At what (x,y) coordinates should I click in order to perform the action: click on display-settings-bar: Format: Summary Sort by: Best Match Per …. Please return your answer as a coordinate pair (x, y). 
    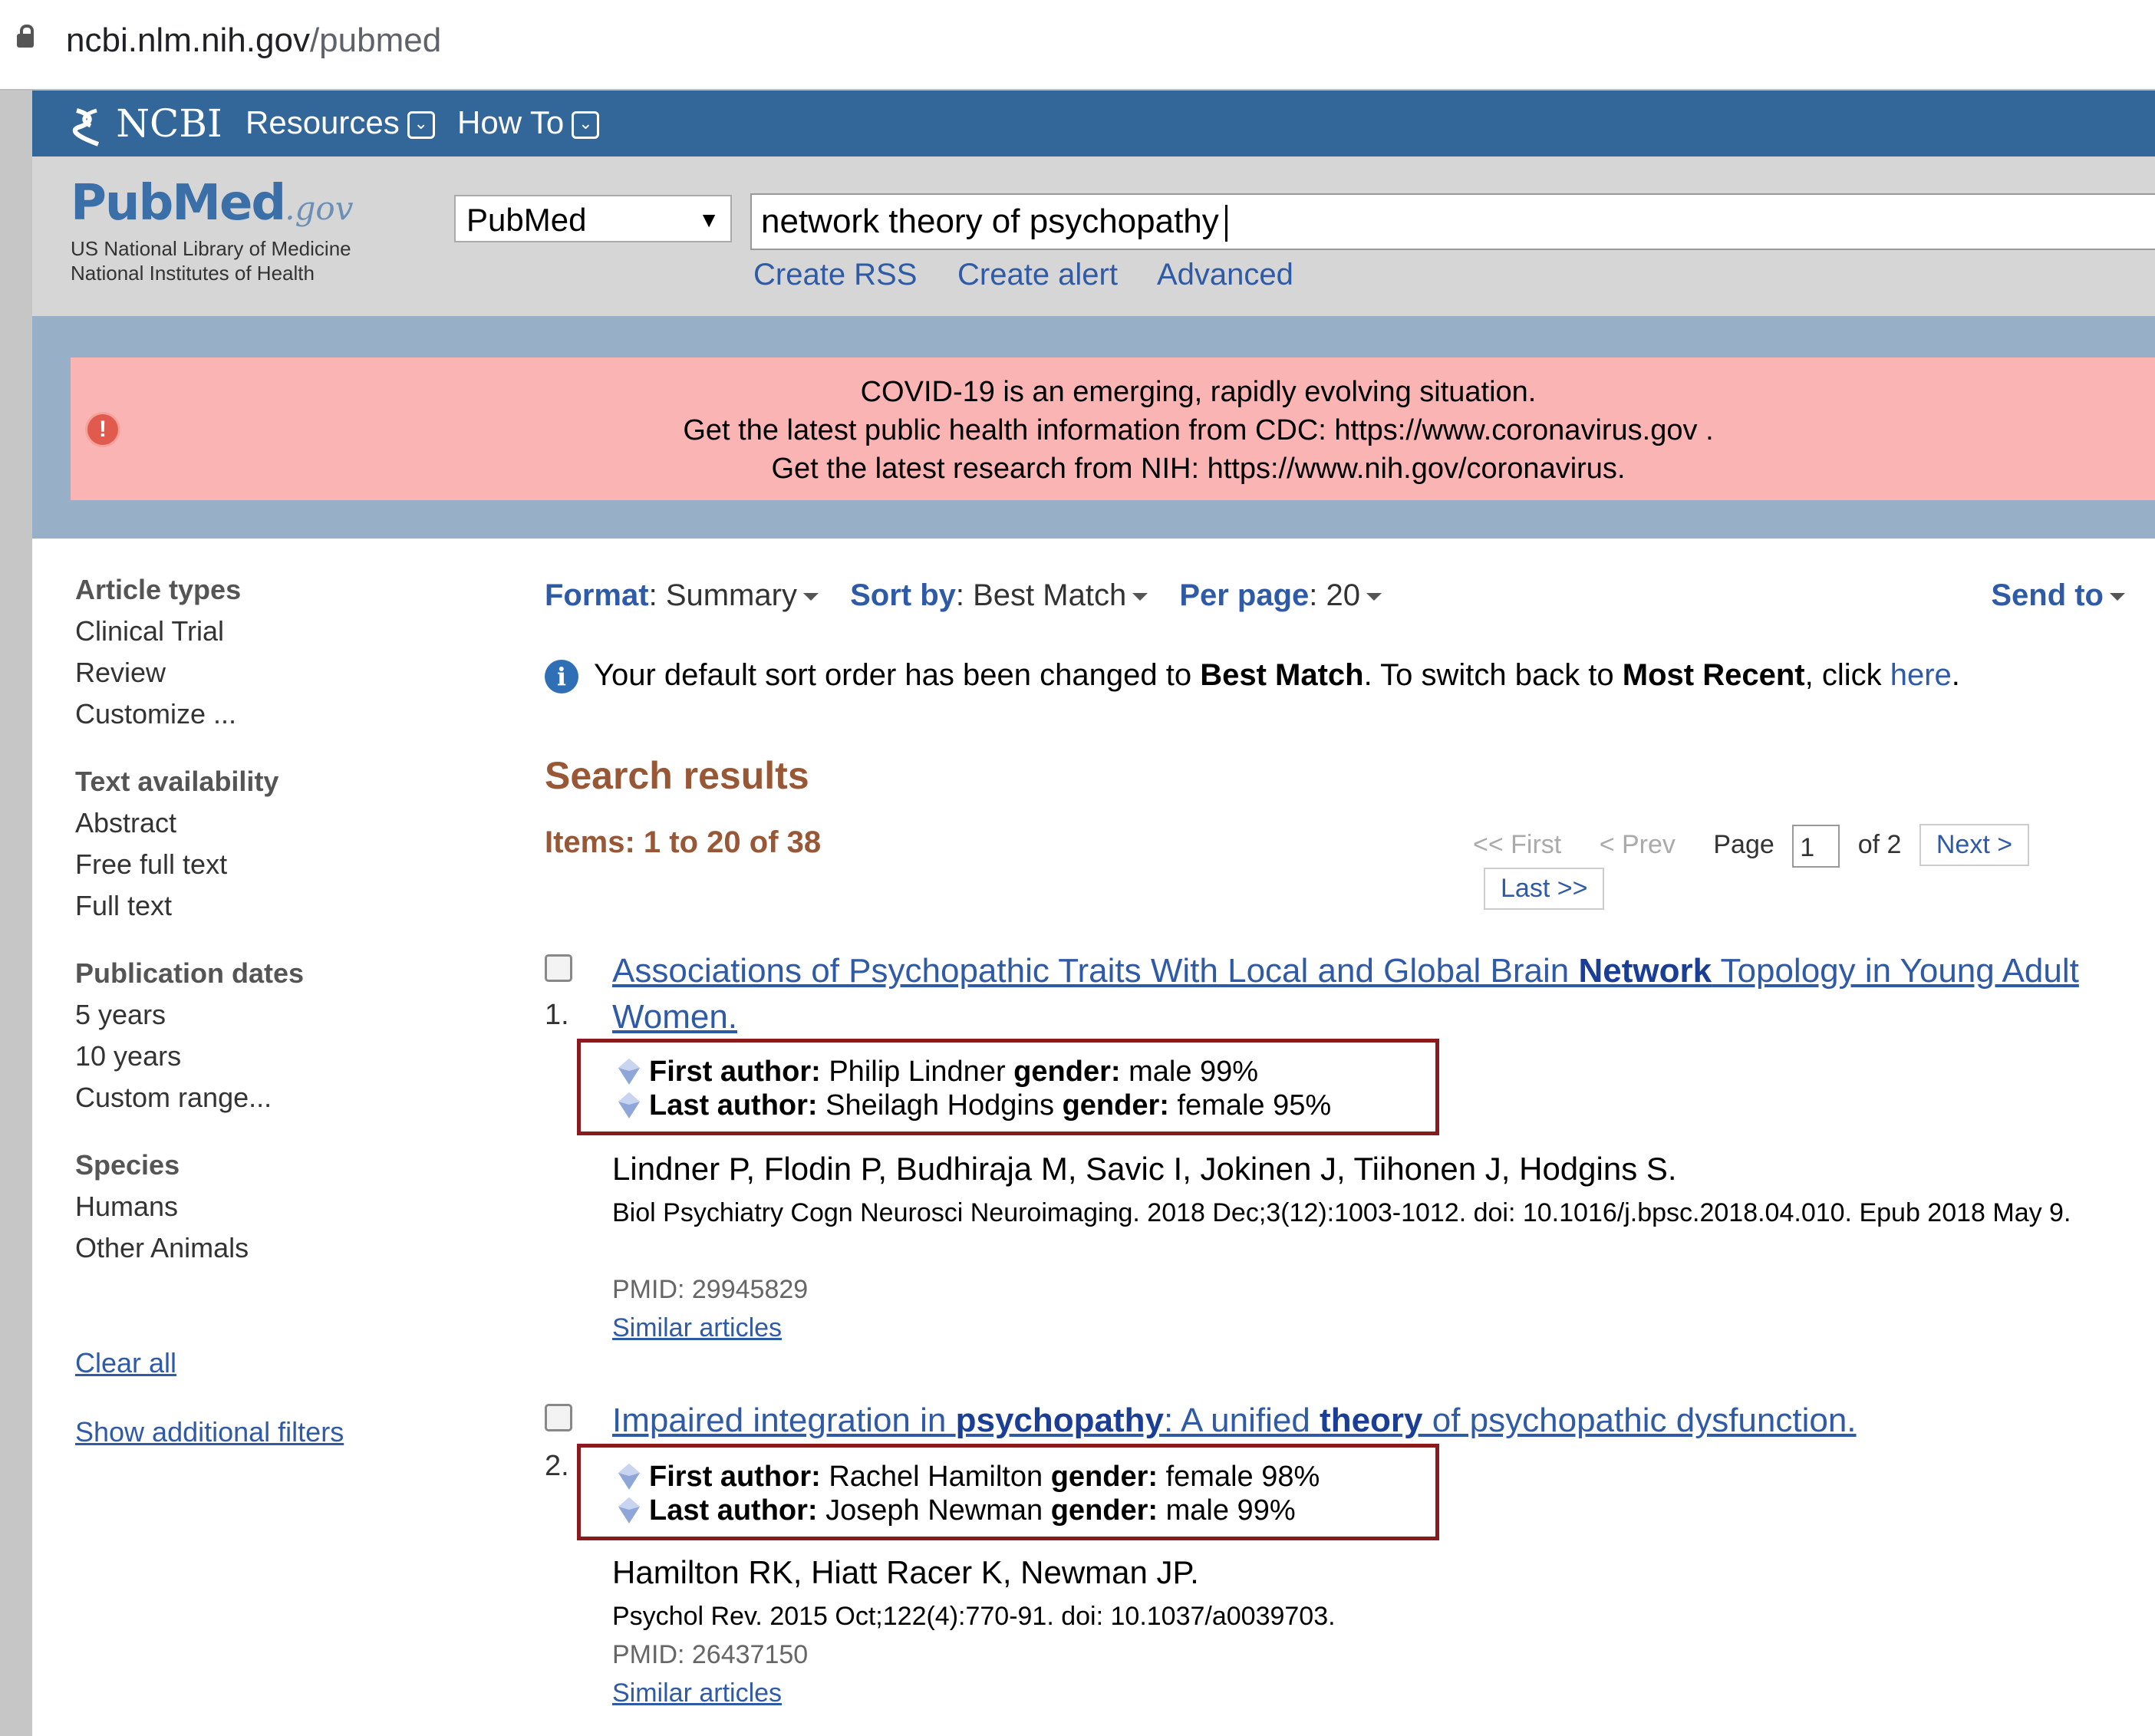
    Looking at the image, I should click on (1335, 595).